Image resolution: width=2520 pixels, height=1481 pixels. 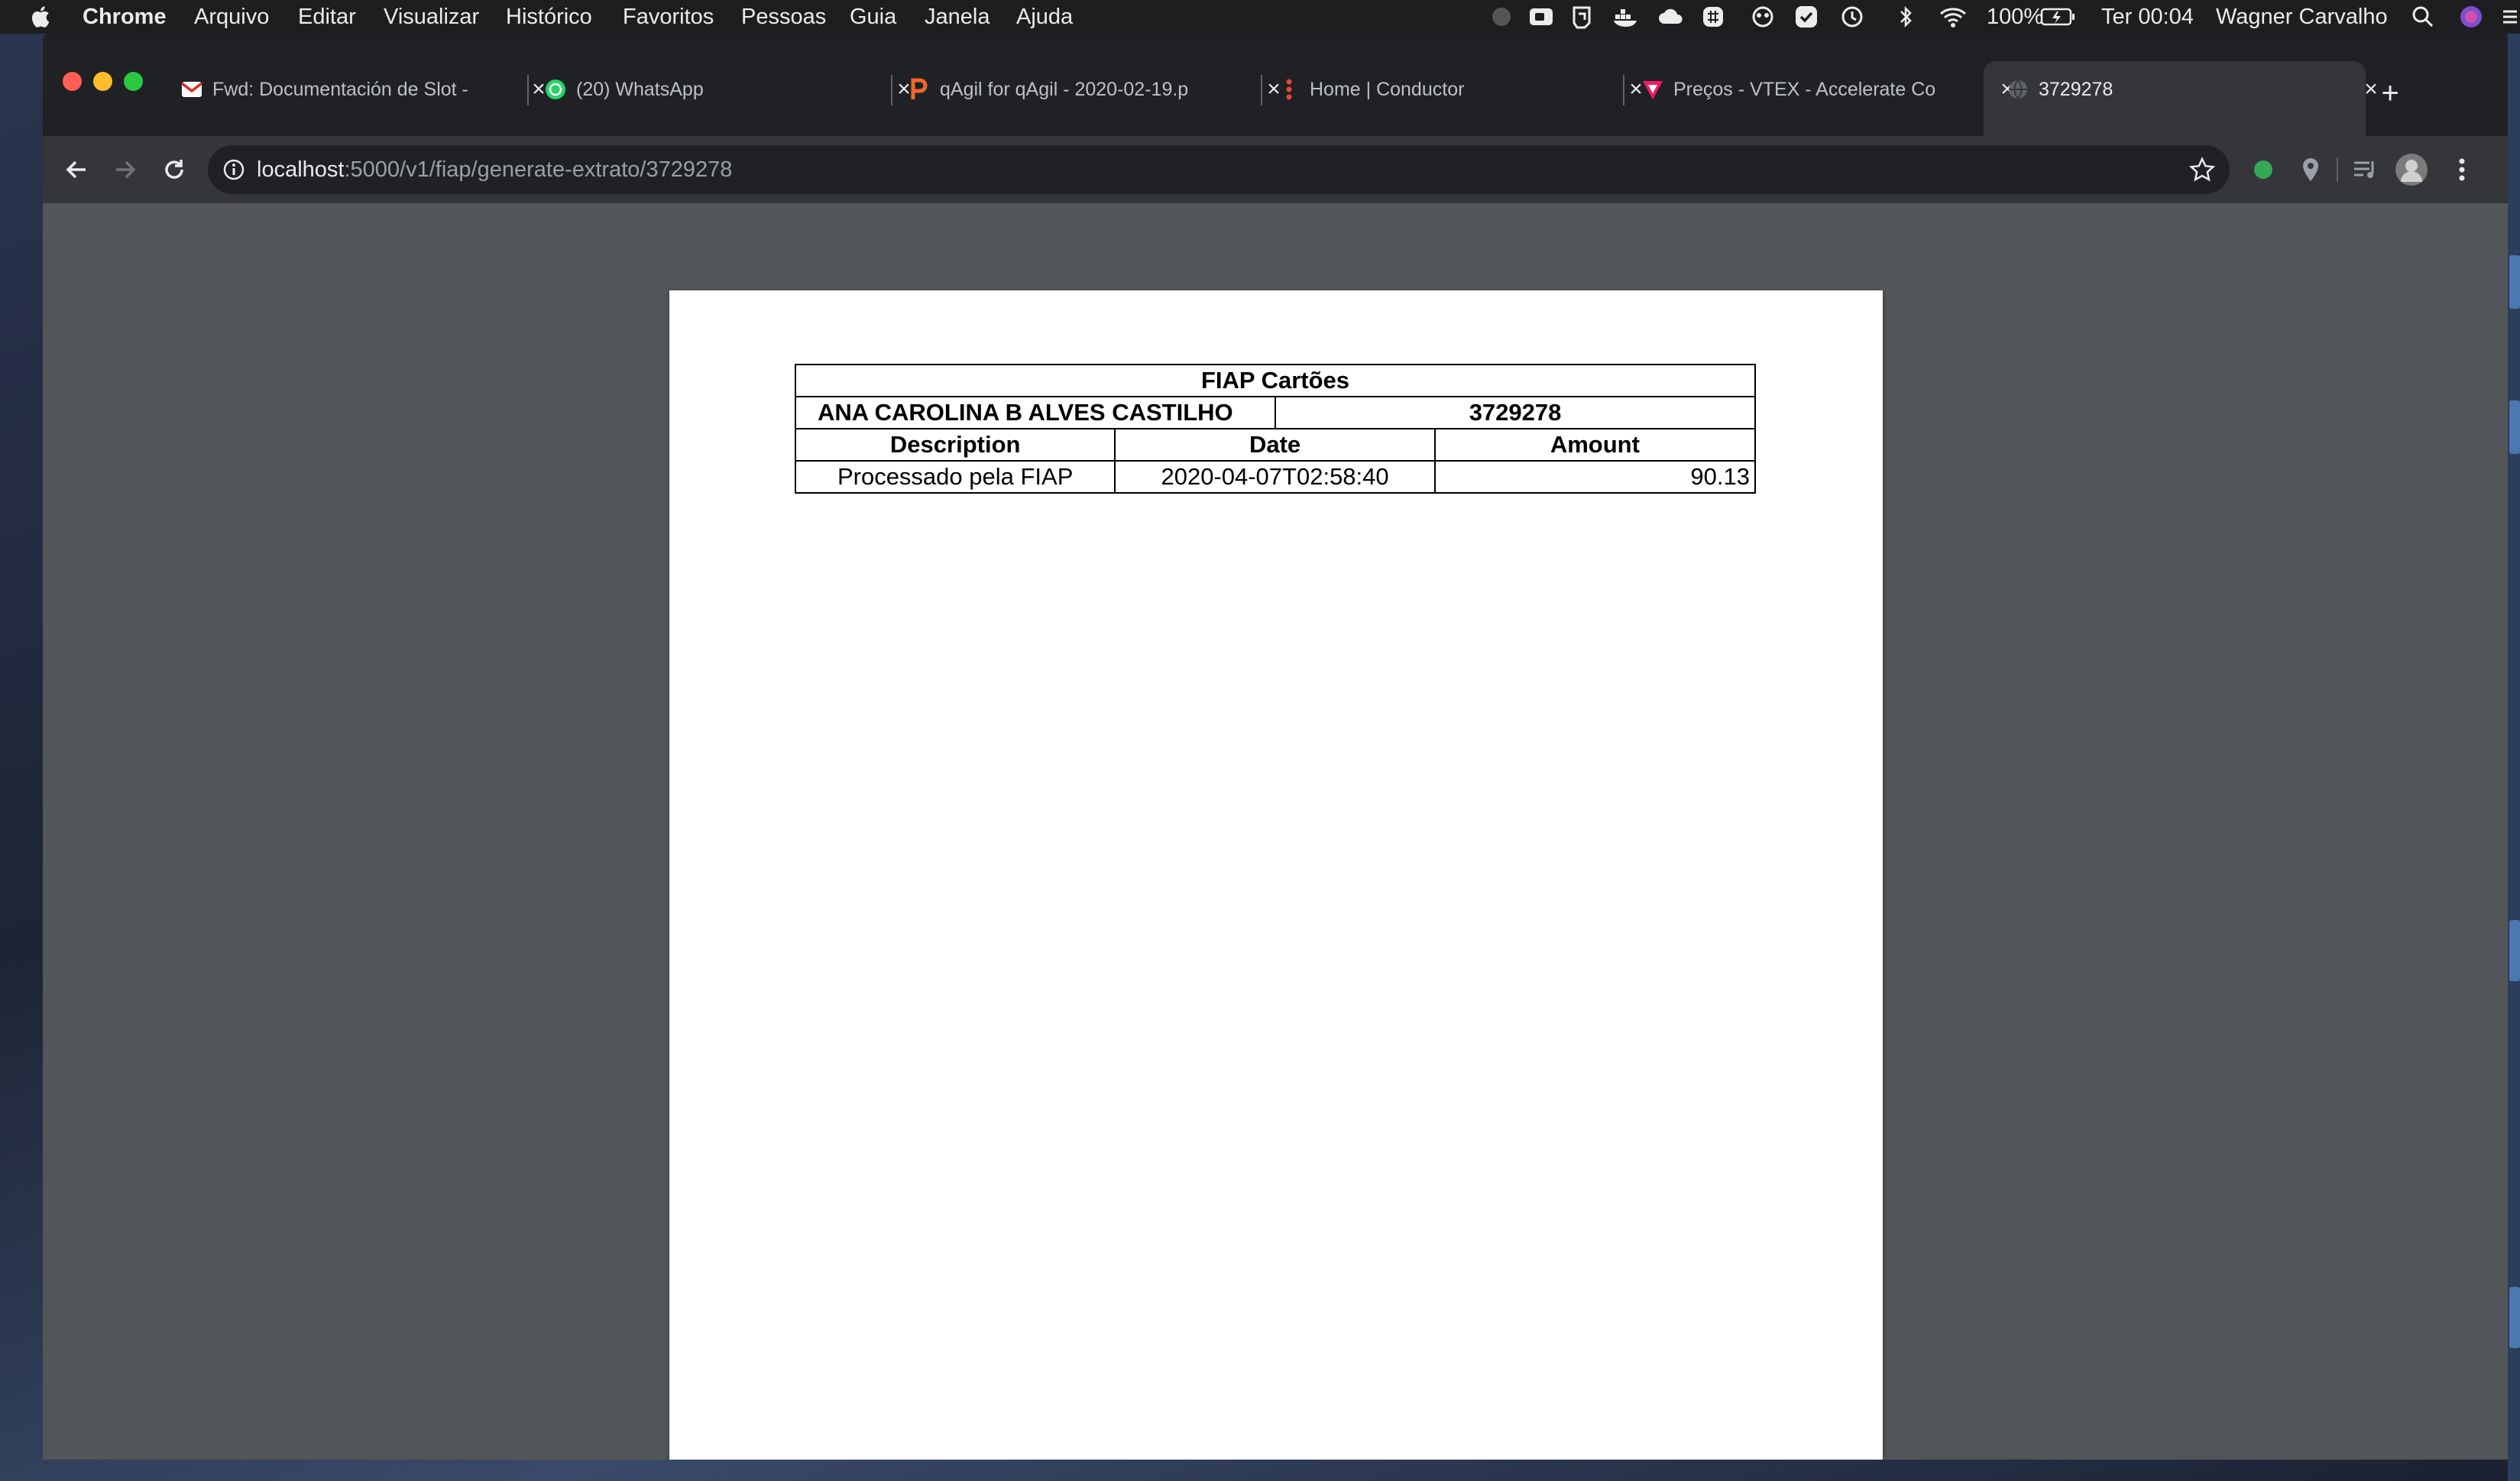 I want to click on tab-whatsapp: (20) WhatsApp ×, so click(x=726, y=89).